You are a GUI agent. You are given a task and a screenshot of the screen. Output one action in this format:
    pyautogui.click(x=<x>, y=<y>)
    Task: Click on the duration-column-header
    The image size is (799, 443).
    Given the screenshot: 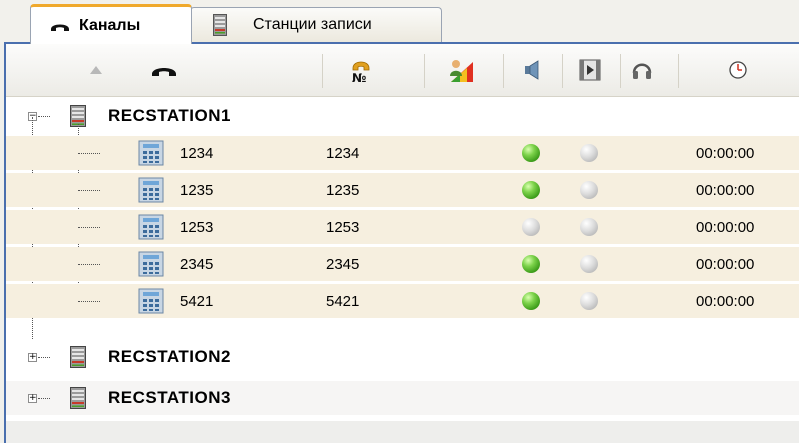 What is the action you would take?
    pyautogui.click(x=738, y=70)
    